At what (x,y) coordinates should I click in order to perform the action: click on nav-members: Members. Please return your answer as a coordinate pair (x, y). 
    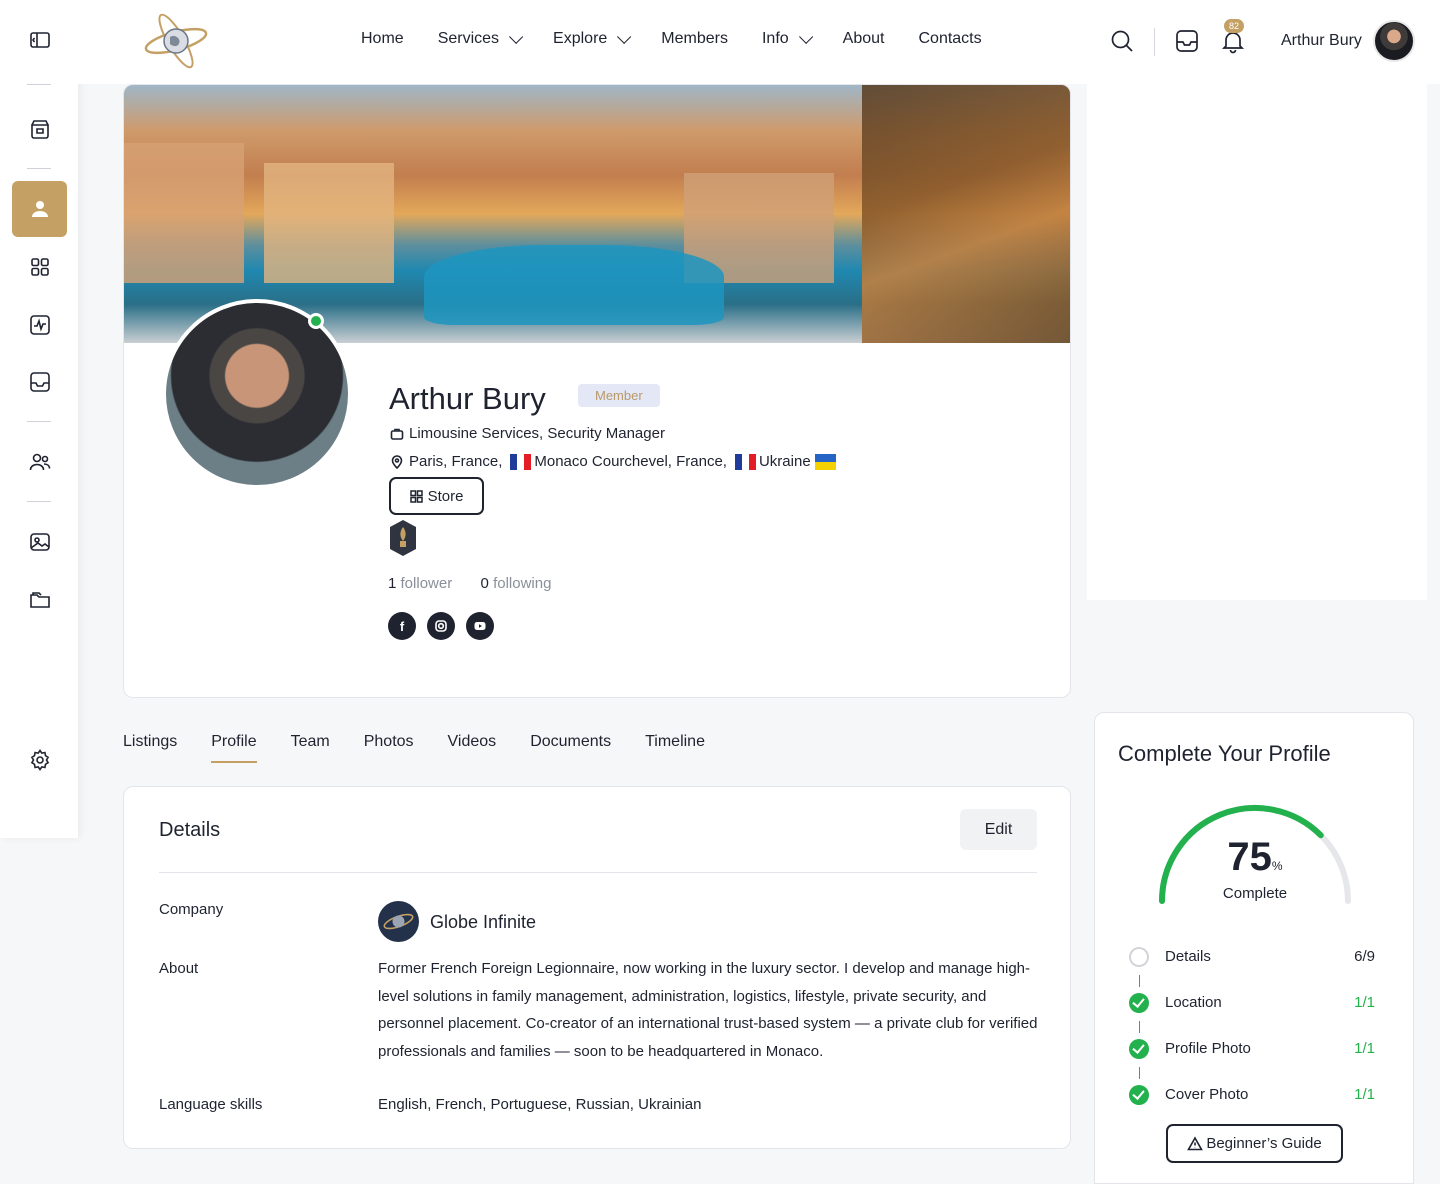
    Looking at the image, I should click on (694, 39).